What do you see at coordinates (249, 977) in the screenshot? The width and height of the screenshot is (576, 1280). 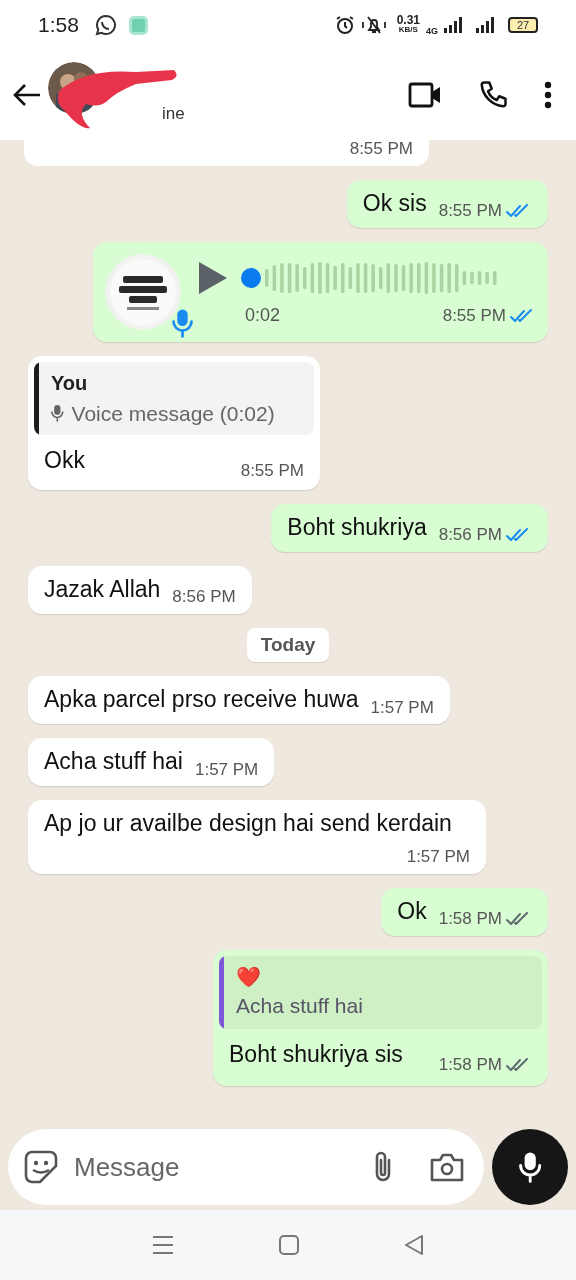 I see `quote-emoji: ❤` at bounding box center [249, 977].